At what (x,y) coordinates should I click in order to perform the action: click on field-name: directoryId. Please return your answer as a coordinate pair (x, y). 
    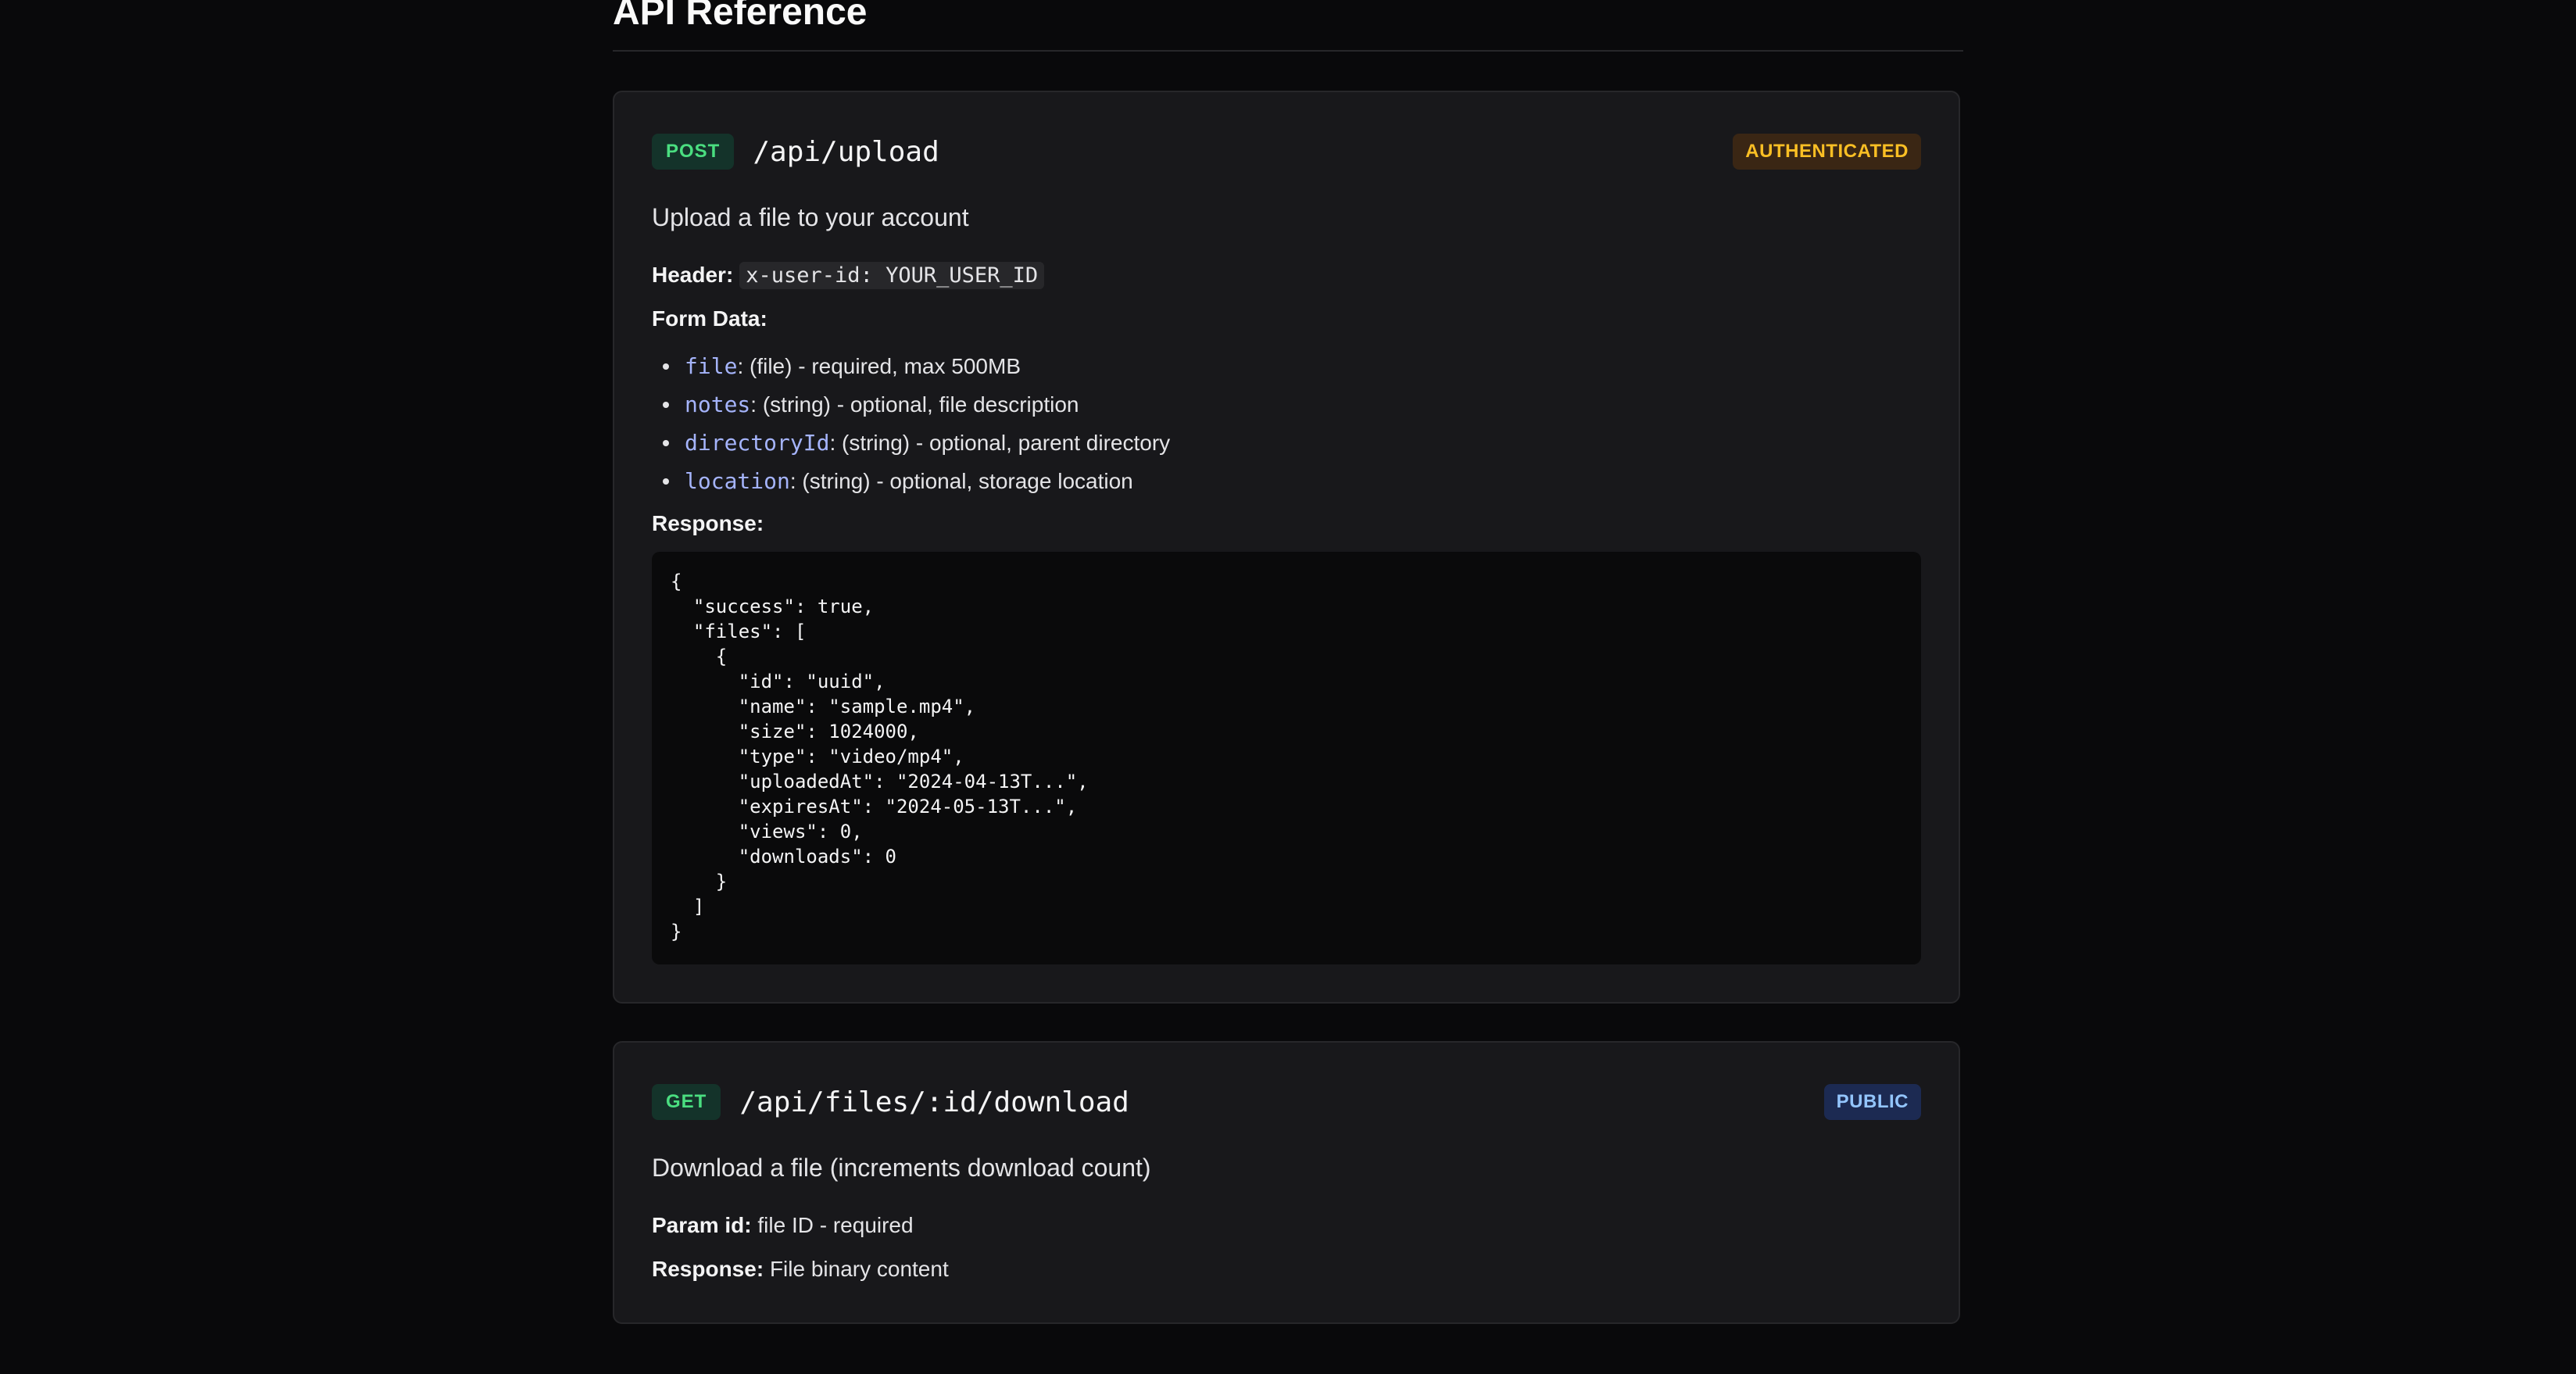
    Looking at the image, I should click on (757, 443).